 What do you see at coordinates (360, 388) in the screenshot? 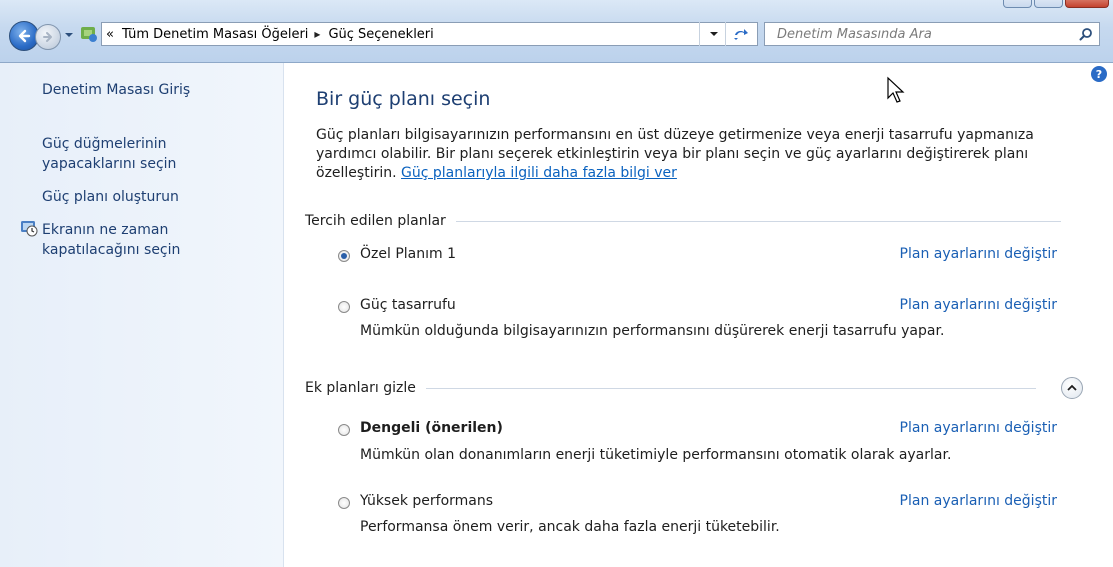
I see `section-label: Ek planları gizle` at bounding box center [360, 388].